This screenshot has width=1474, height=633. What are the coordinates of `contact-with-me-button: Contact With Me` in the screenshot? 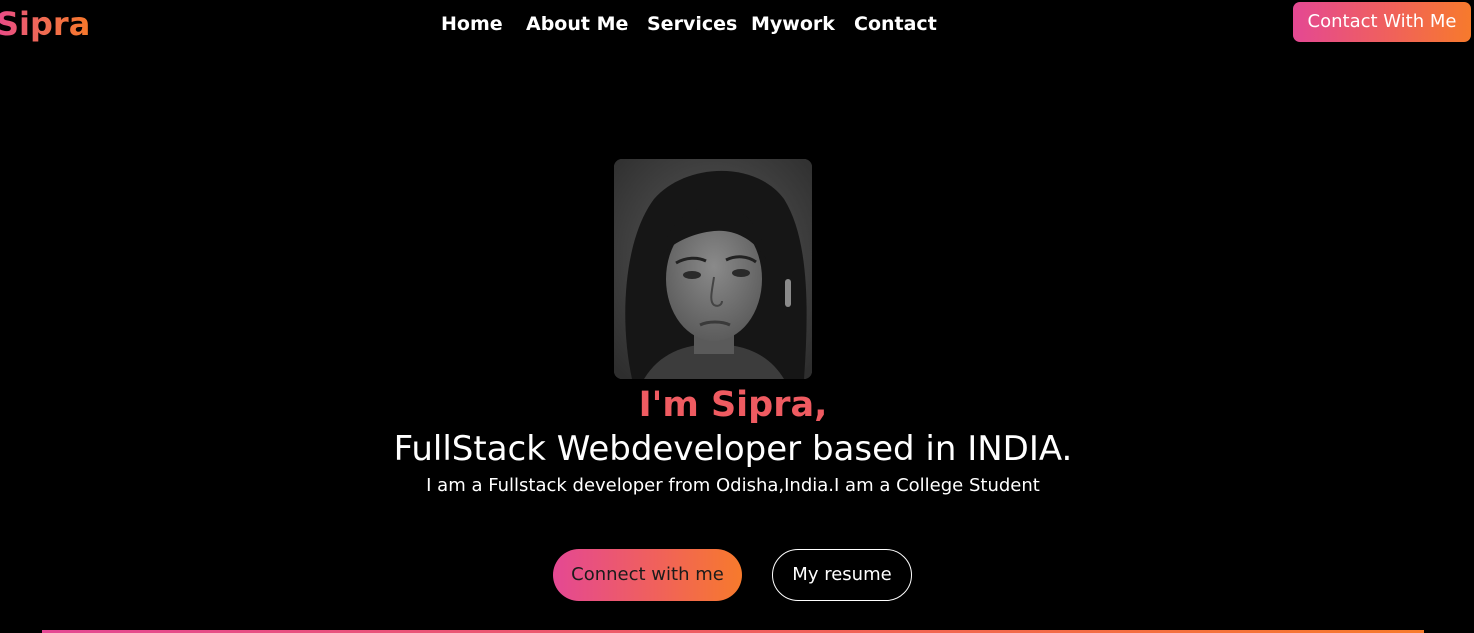 It's located at (1382, 22).